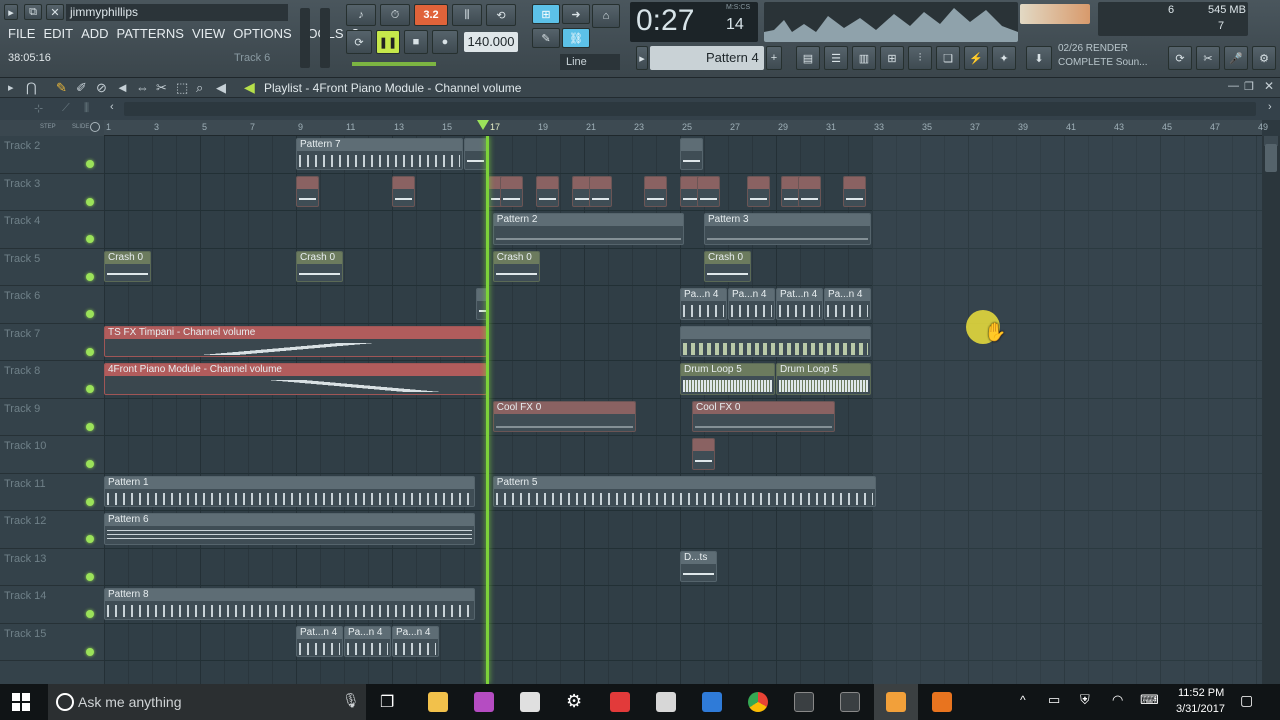 This screenshot has width=1280, height=720. I want to click on app-window-icon, so click(804, 702).